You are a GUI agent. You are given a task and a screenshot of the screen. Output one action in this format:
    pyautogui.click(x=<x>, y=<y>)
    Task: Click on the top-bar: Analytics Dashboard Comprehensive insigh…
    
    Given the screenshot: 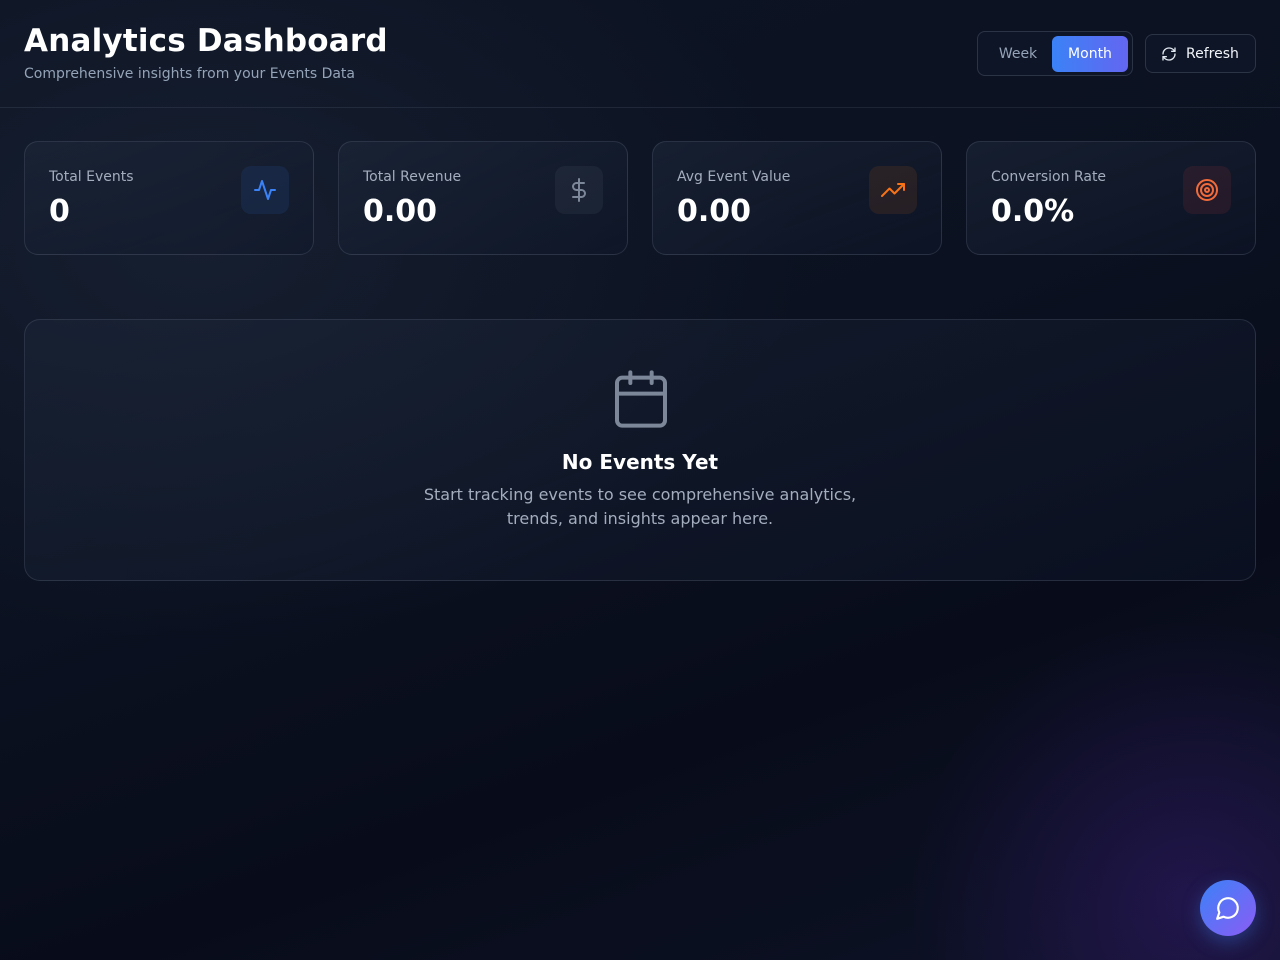 What is the action you would take?
    pyautogui.click(x=640, y=54)
    